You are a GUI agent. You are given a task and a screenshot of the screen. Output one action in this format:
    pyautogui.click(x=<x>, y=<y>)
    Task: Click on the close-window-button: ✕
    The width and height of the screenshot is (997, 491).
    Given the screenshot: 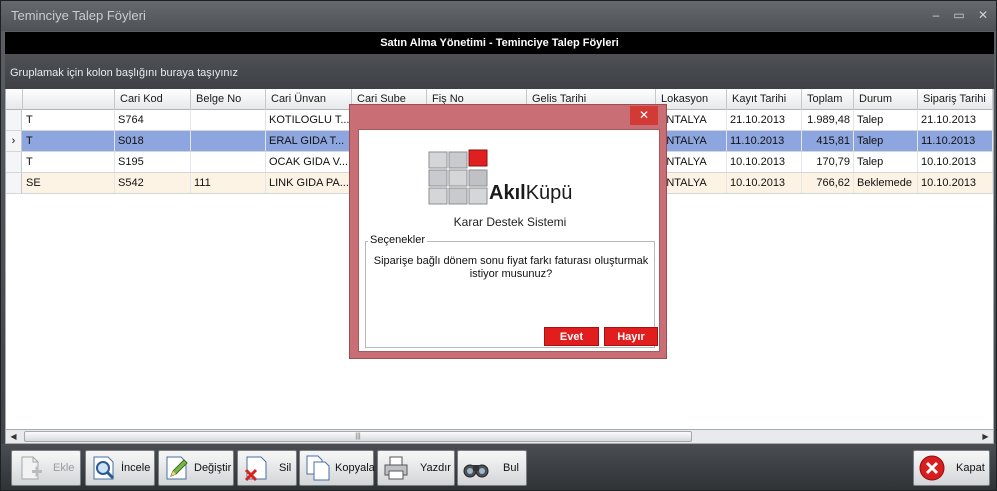 What is the action you would take?
    pyautogui.click(x=983, y=15)
    